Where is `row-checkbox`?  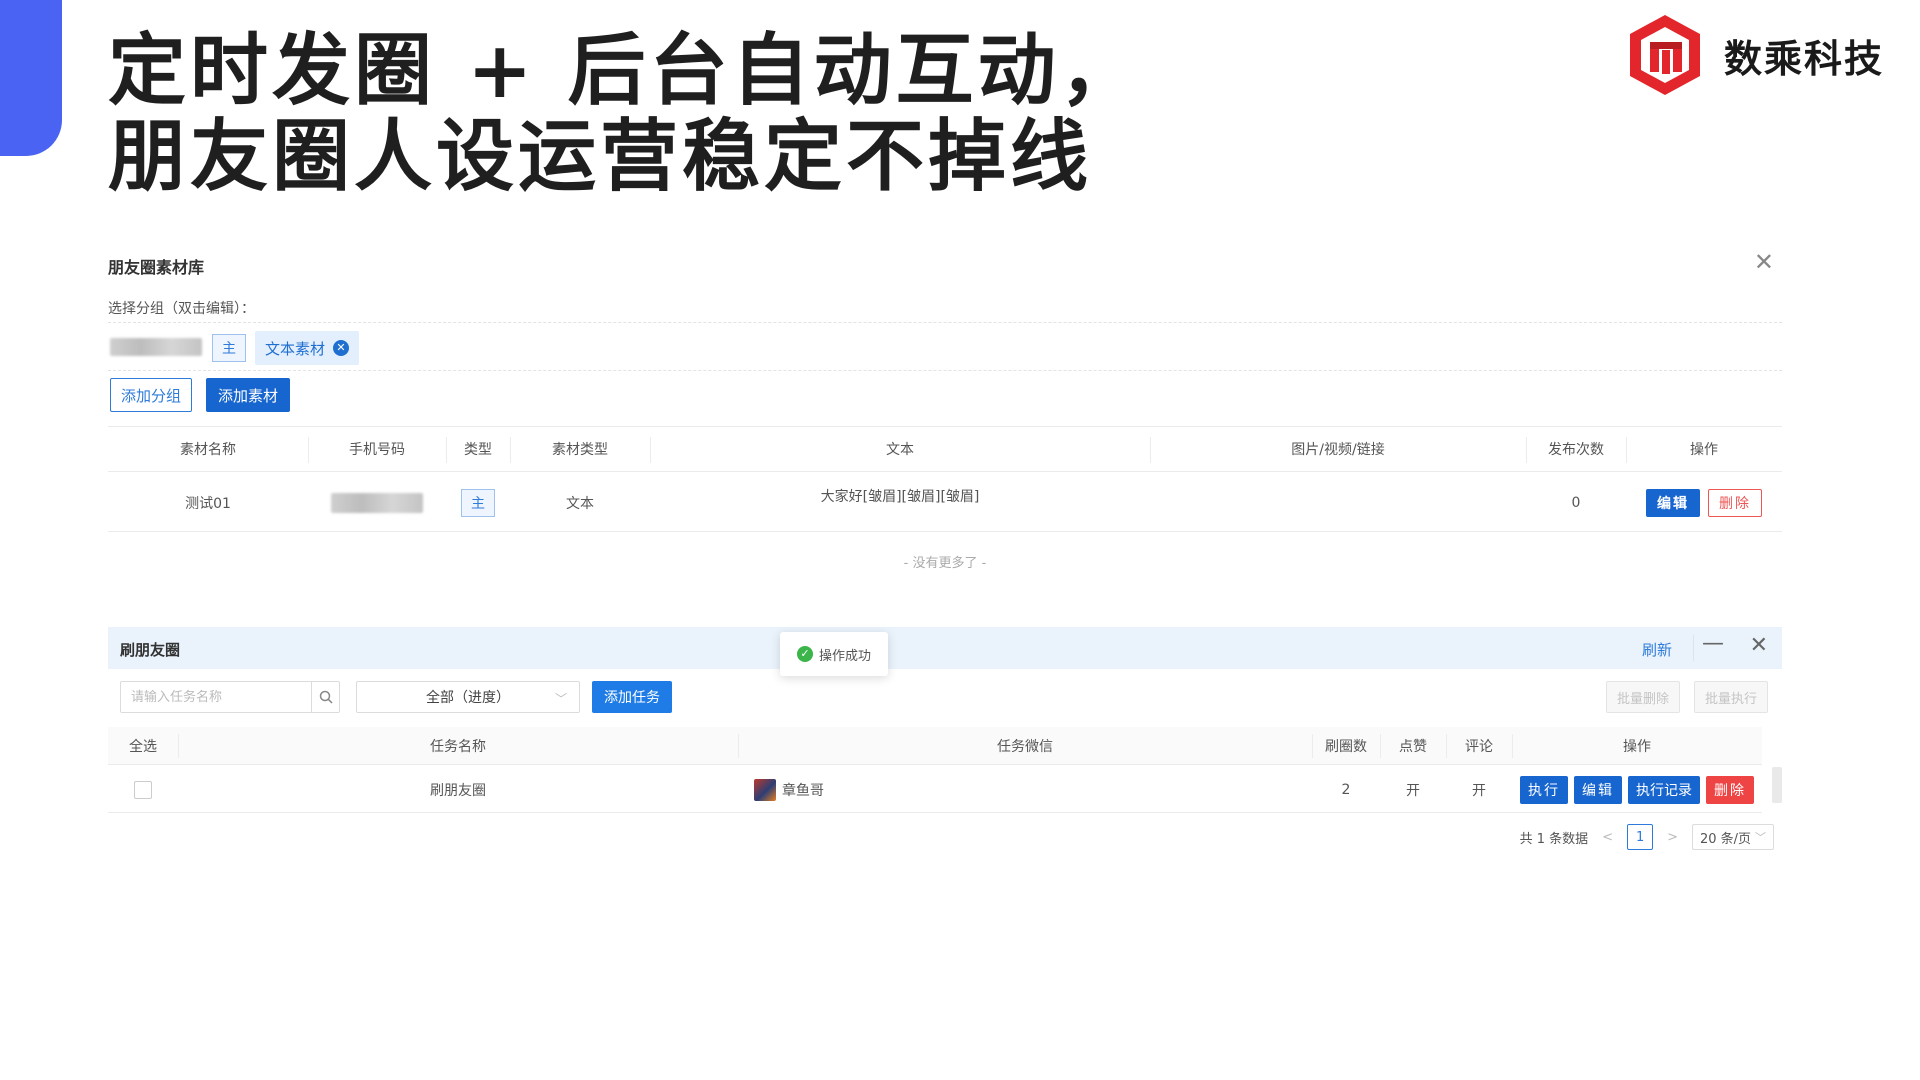
row-checkbox is located at coordinates (143, 789).